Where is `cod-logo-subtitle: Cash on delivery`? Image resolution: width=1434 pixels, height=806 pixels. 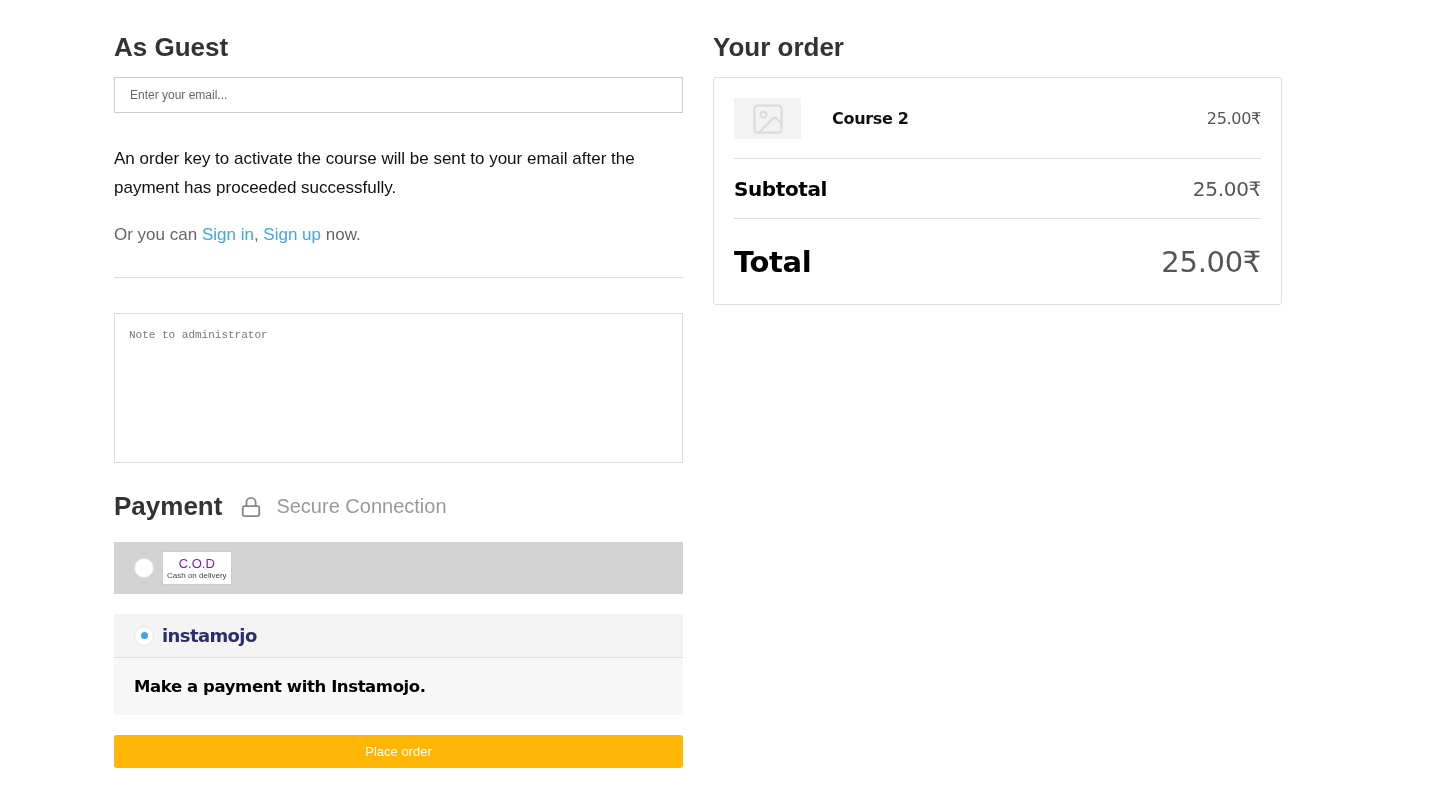 cod-logo-subtitle: Cash on delivery is located at coordinates (197, 575).